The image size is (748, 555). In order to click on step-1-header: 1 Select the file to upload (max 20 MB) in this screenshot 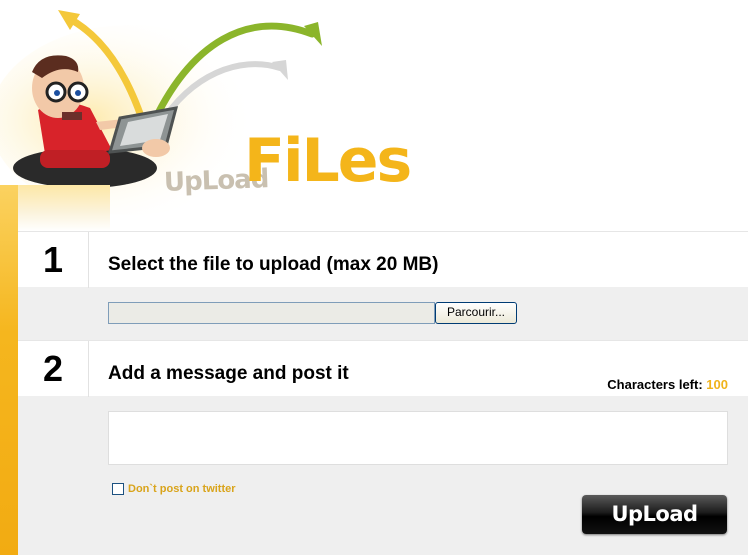, I will do `click(383, 259)`.